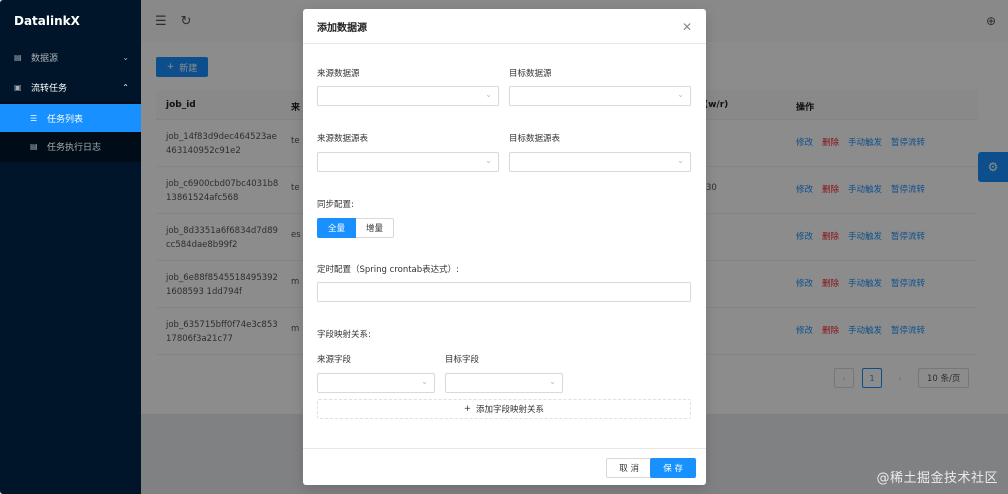  Describe the element at coordinates (125, 87) in the screenshot. I see `chevron-up-icon: ⌃` at that location.